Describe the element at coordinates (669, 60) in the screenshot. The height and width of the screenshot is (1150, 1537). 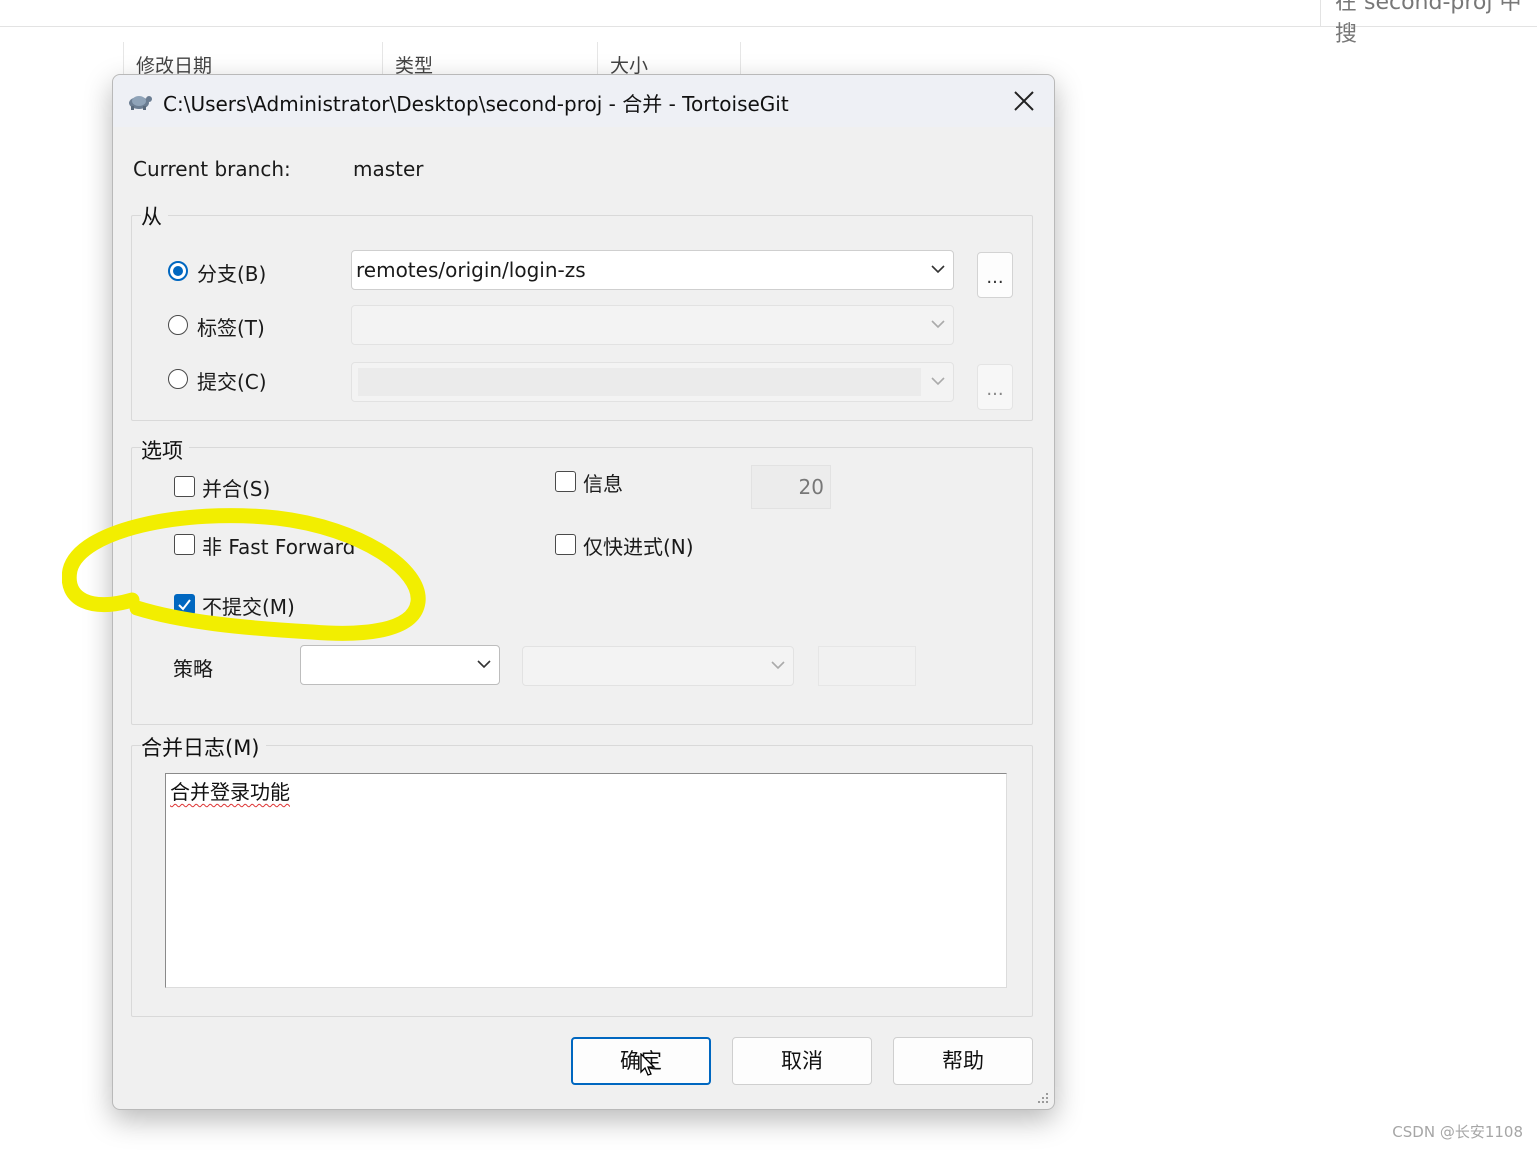
I see `column-header-size: 大小` at that location.